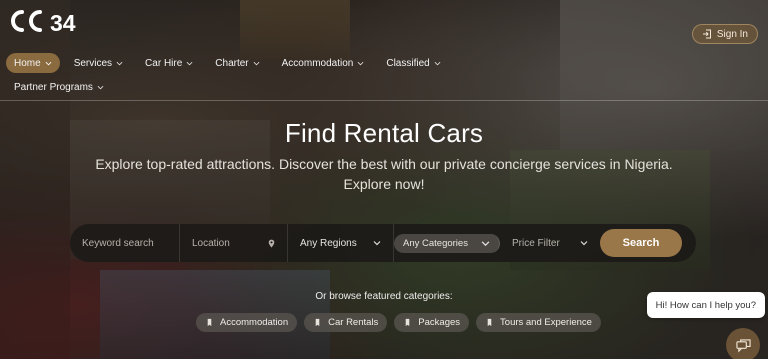 The height and width of the screenshot is (359, 768). What do you see at coordinates (47, 21) in the screenshot?
I see `site-logo: 34` at bounding box center [47, 21].